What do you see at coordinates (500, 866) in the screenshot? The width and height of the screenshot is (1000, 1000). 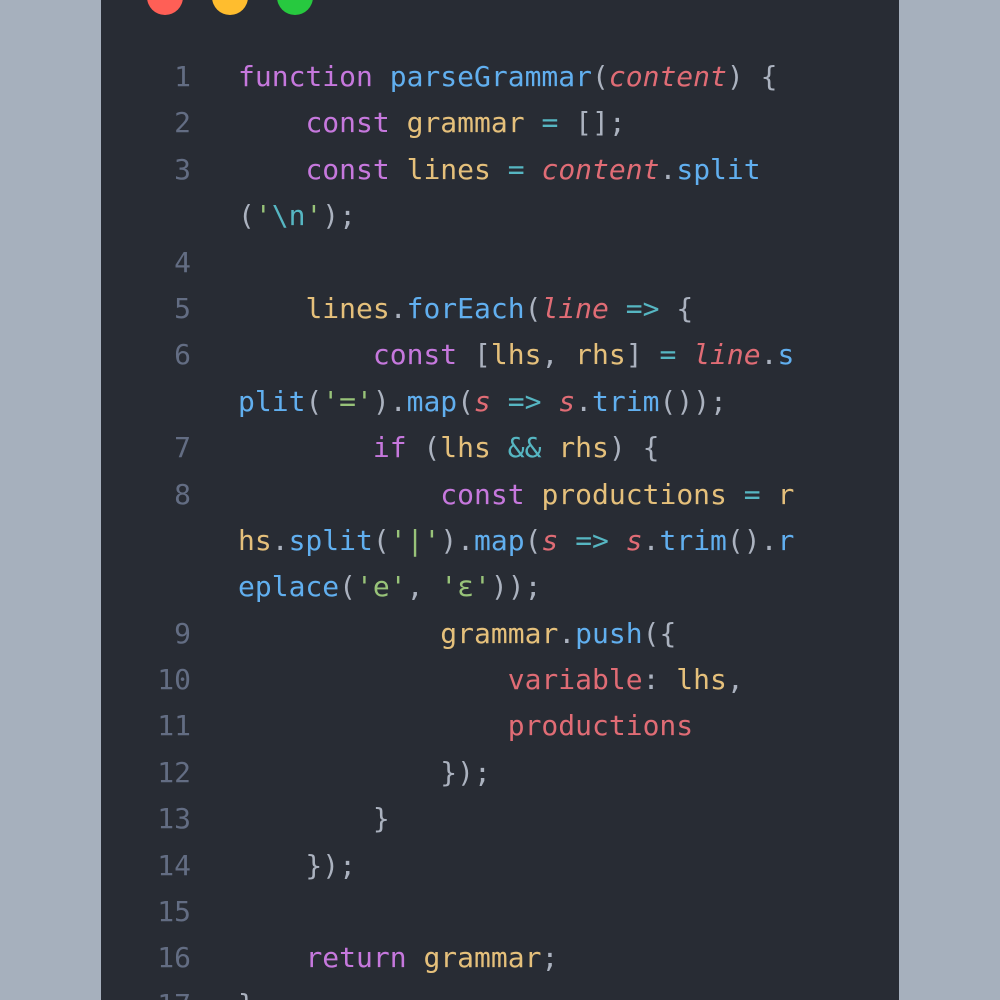 I see `code-line: 14 });` at bounding box center [500, 866].